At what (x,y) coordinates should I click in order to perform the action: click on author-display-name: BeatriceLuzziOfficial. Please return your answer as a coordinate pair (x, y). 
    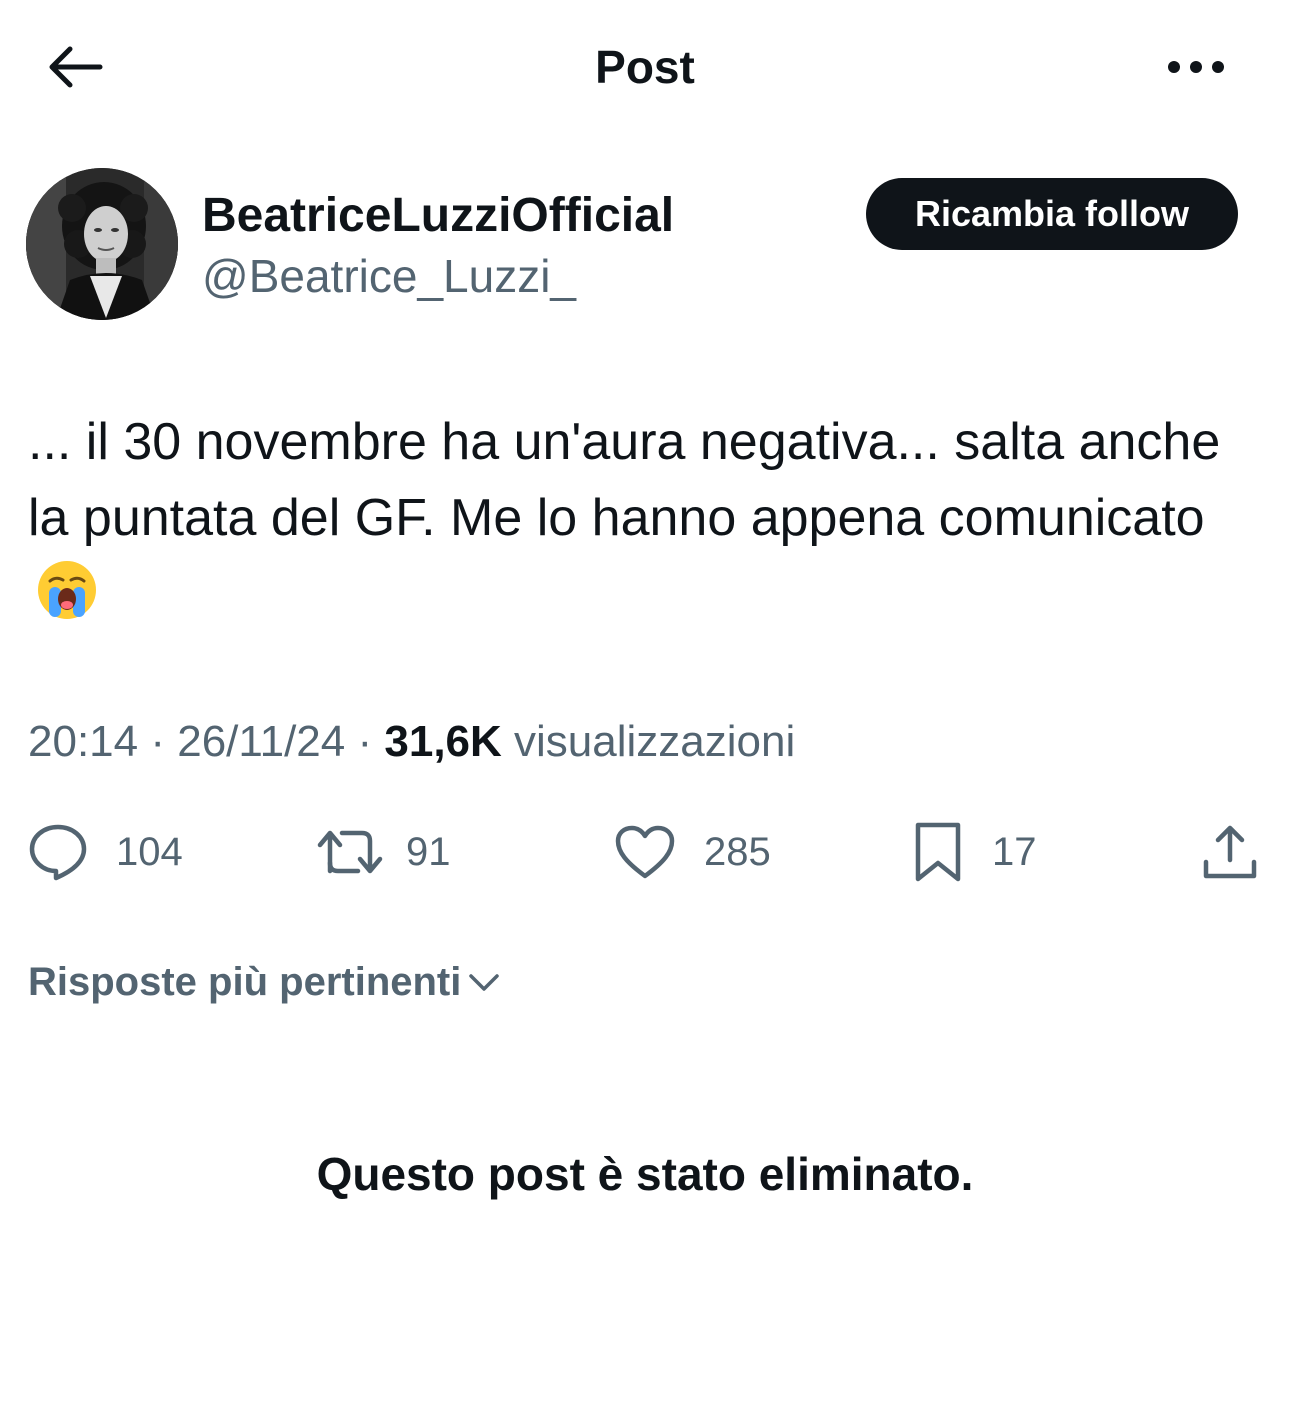
    Looking at the image, I should click on (438, 216).